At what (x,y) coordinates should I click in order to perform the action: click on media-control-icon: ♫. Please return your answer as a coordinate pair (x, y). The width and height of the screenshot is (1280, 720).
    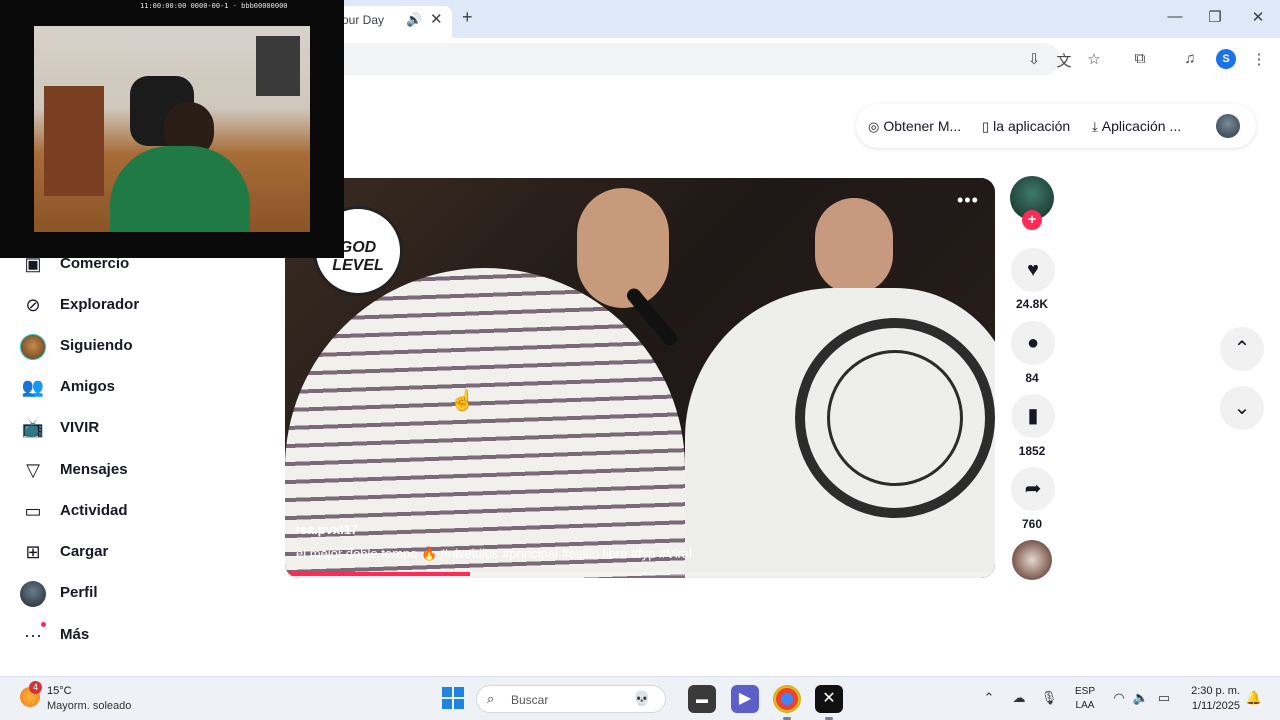
    Looking at the image, I should click on (1190, 58).